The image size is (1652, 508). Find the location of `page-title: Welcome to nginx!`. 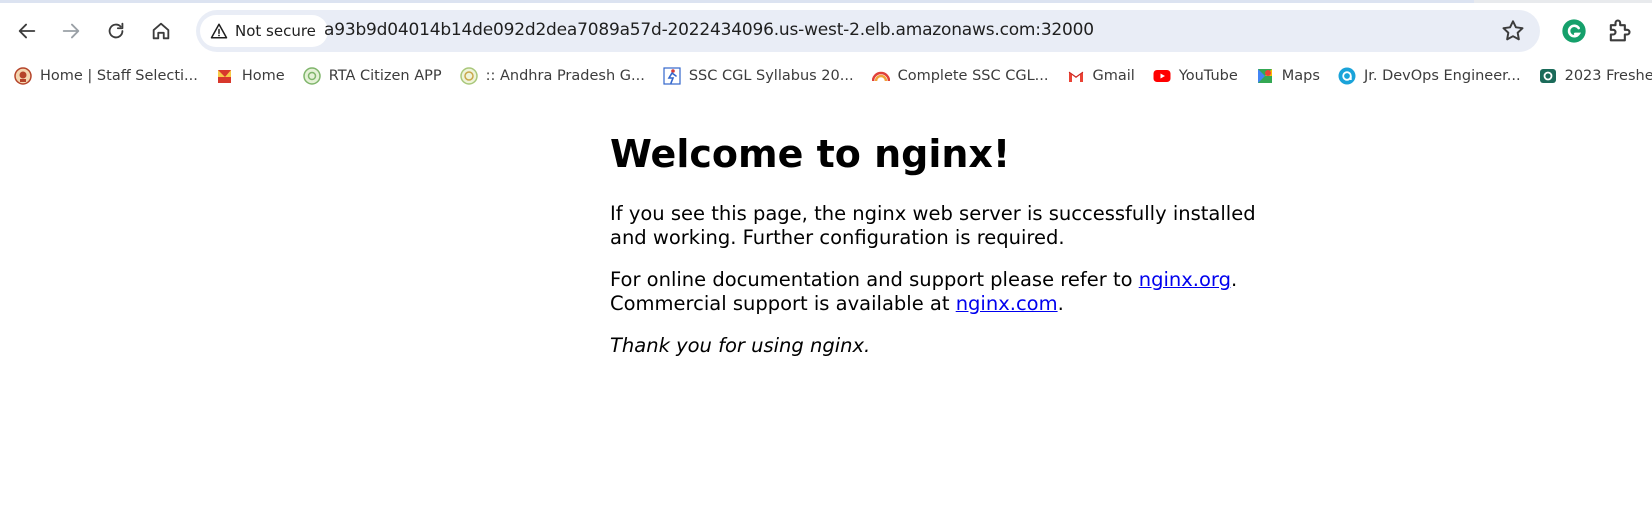

page-title: Welcome to nginx! is located at coordinates (810, 154).